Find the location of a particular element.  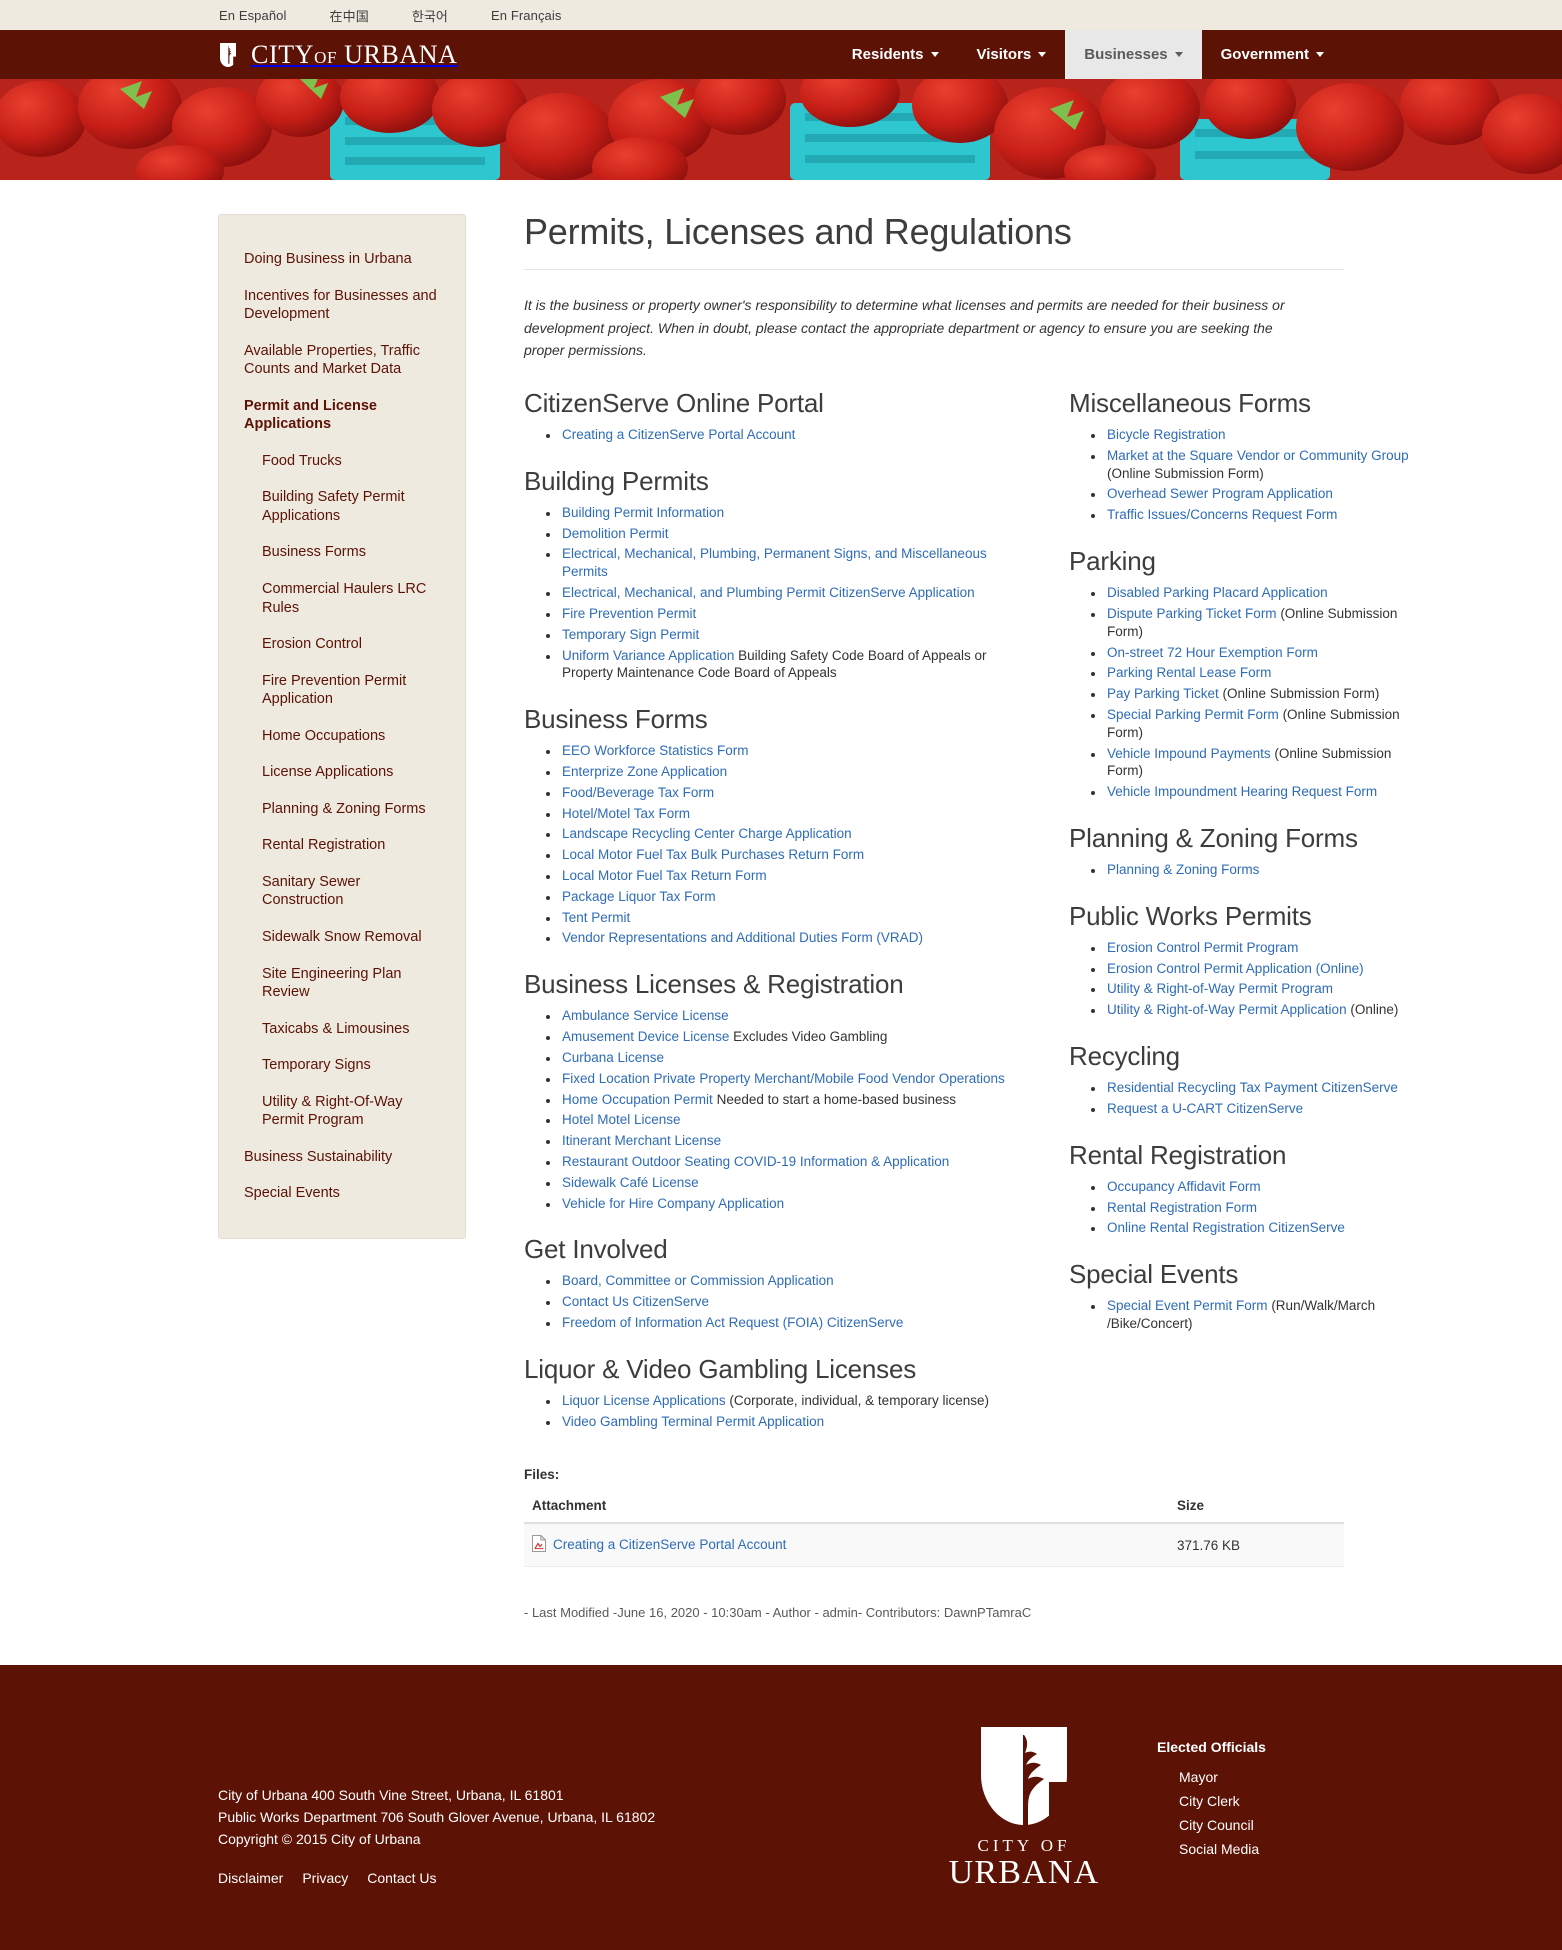

link-disabled-parking-placard-application: Disabled Parking Placard Application is located at coordinates (1217, 592).